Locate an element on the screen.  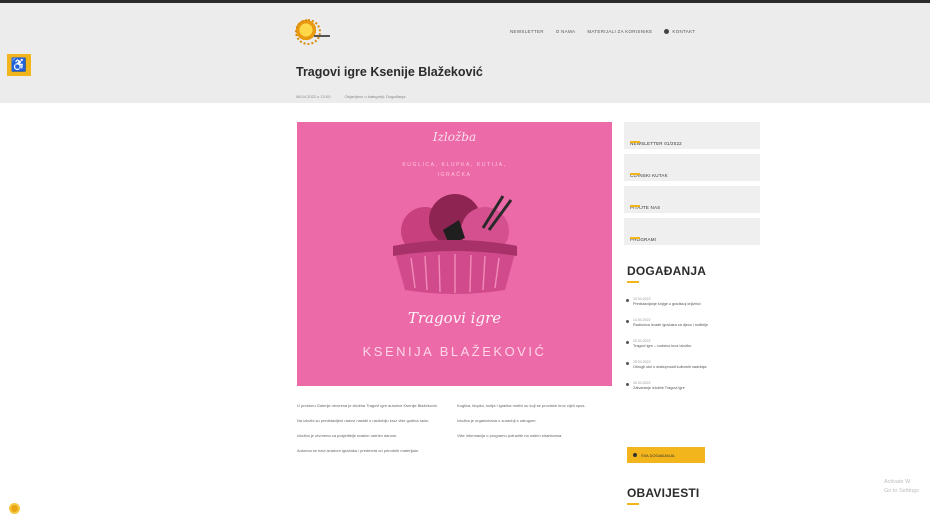
post-date: 08.04.2022 u 12:00 is located at coordinates (313, 96).